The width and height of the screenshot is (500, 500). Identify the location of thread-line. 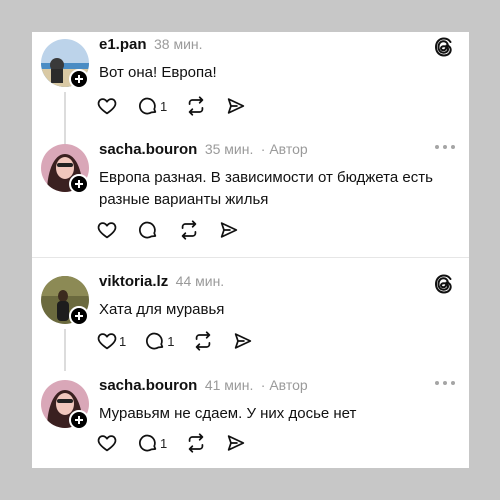
(65, 350).